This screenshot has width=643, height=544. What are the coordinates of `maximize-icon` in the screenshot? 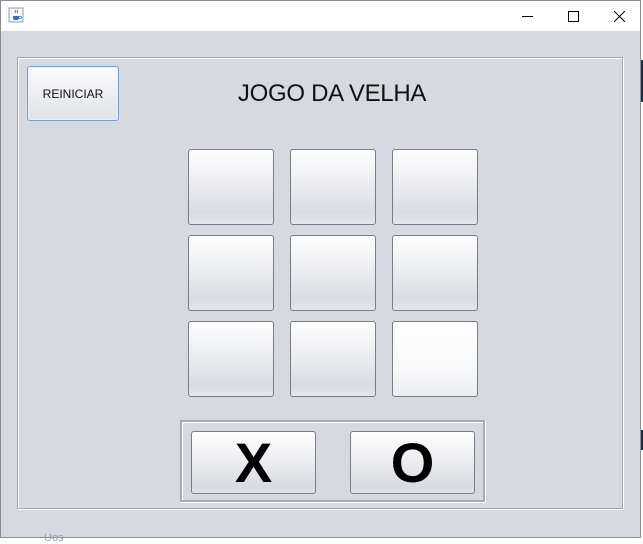 It's located at (573, 16).